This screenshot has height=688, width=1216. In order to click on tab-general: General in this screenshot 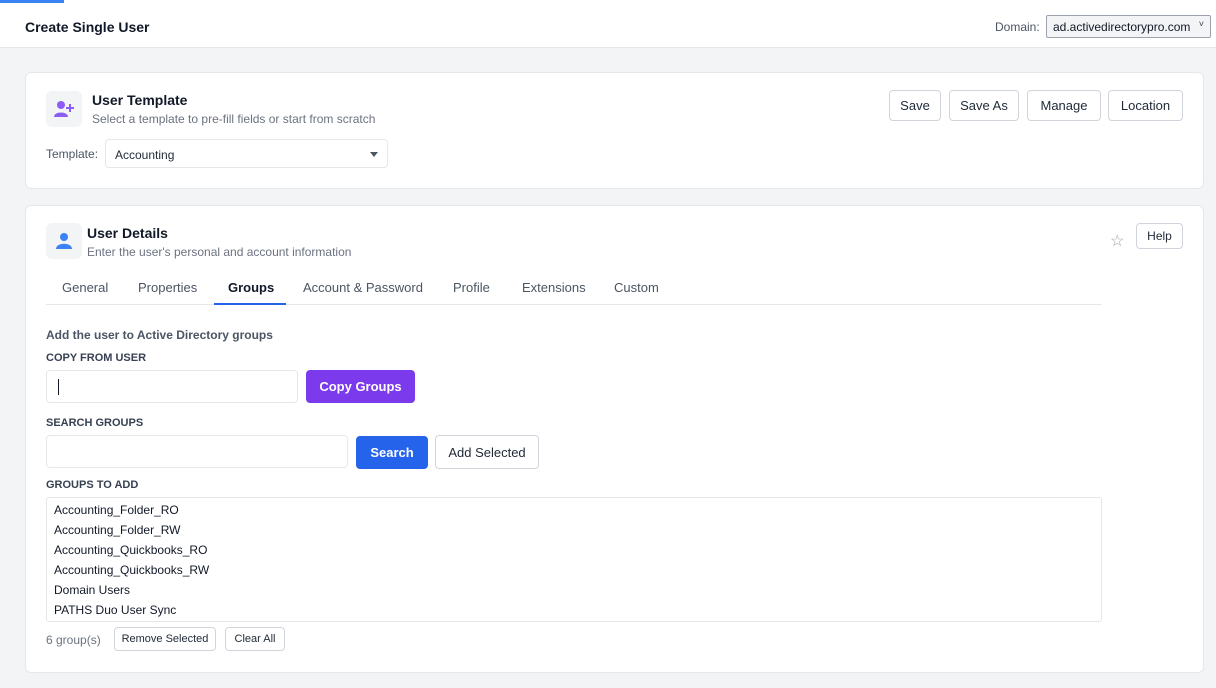, I will do `click(85, 287)`.